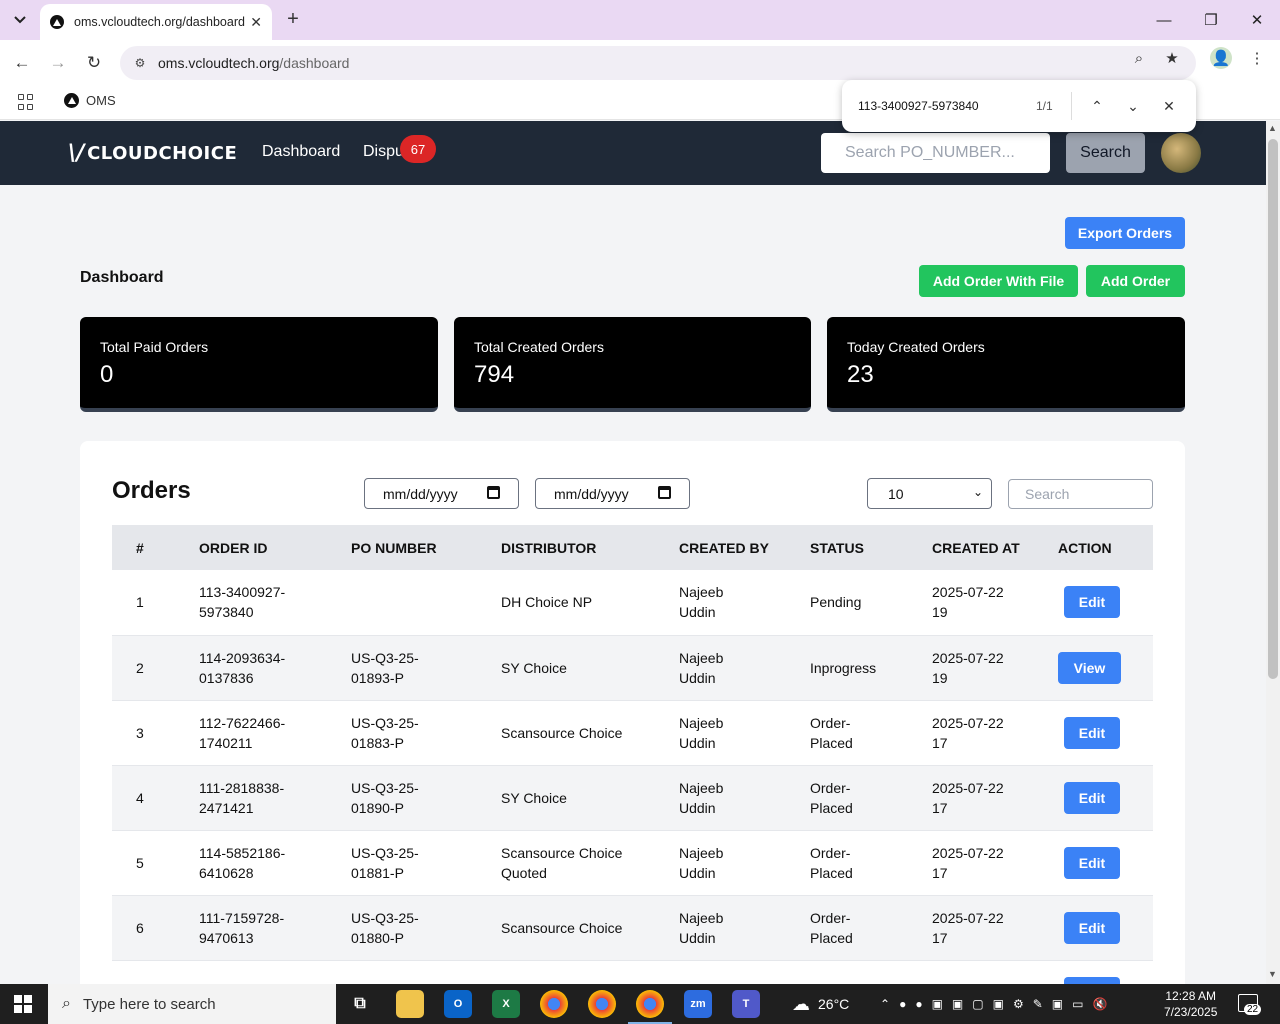  I want to click on view-order-button: View, so click(1089, 667).